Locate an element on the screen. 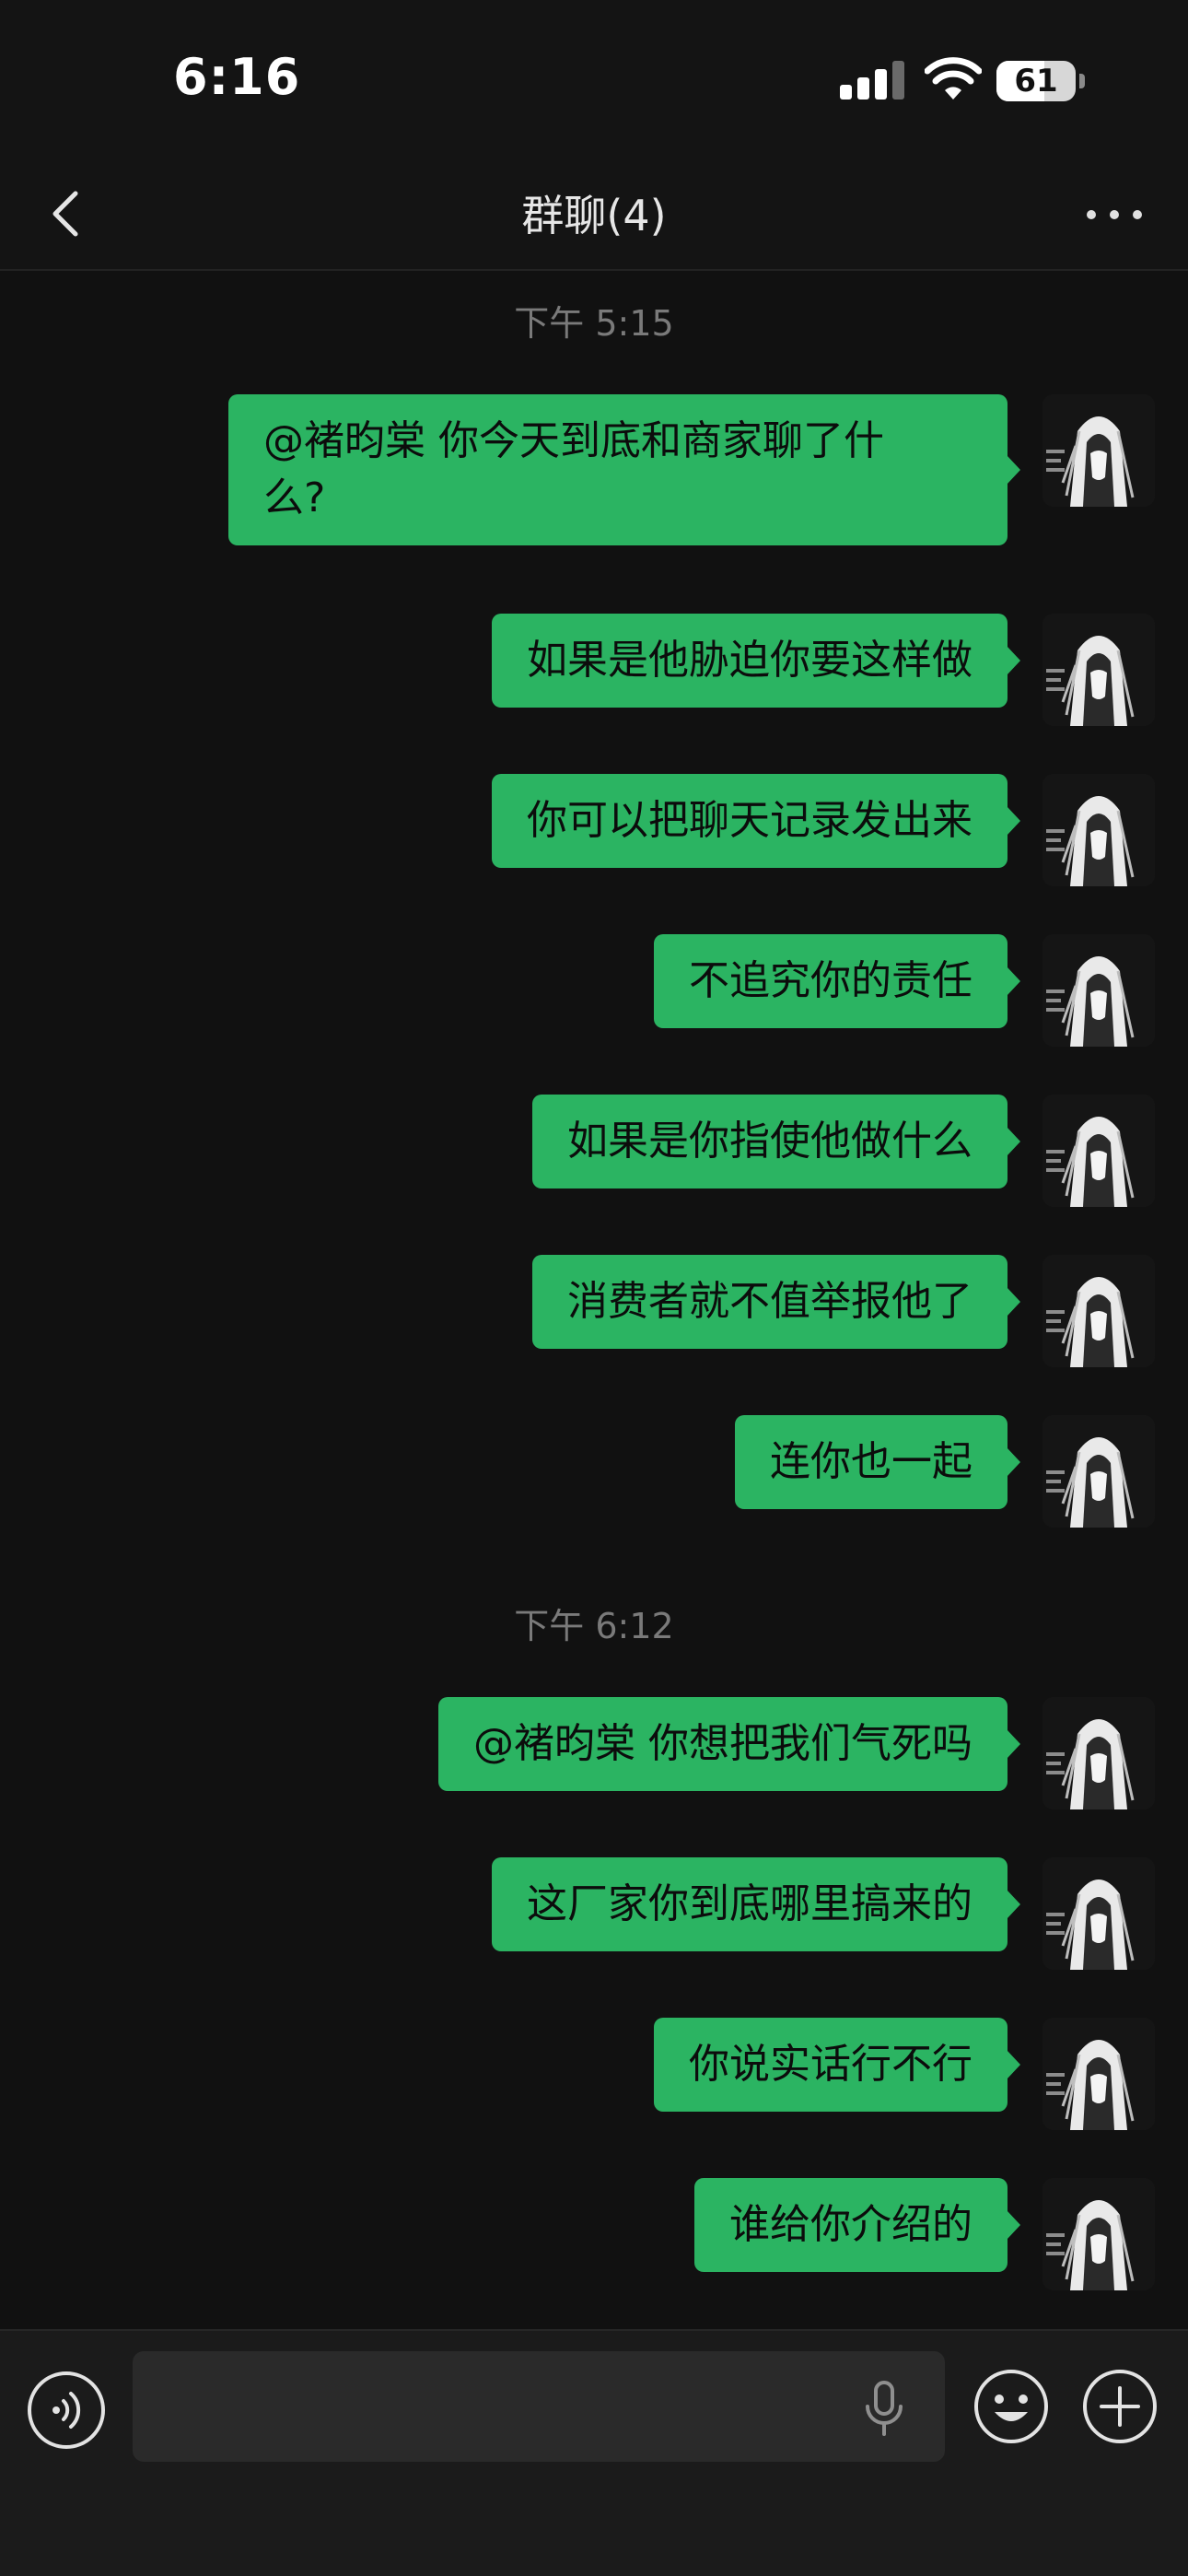 The height and width of the screenshot is (2576, 1188). message-bubble: 谁给你介绍的 is located at coordinates (857, 2225).